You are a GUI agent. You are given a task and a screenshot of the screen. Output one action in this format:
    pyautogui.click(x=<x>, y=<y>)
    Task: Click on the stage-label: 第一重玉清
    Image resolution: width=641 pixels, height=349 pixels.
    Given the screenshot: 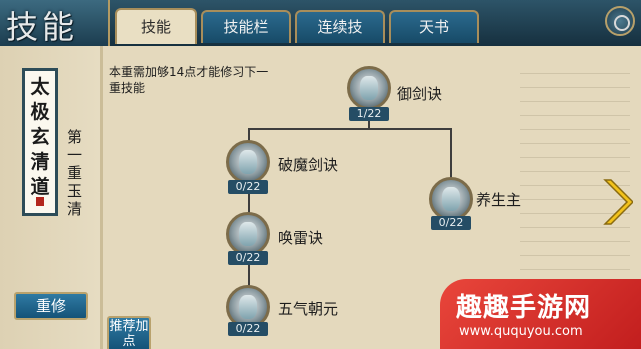 What is the action you would take?
    pyautogui.click(x=75, y=173)
    